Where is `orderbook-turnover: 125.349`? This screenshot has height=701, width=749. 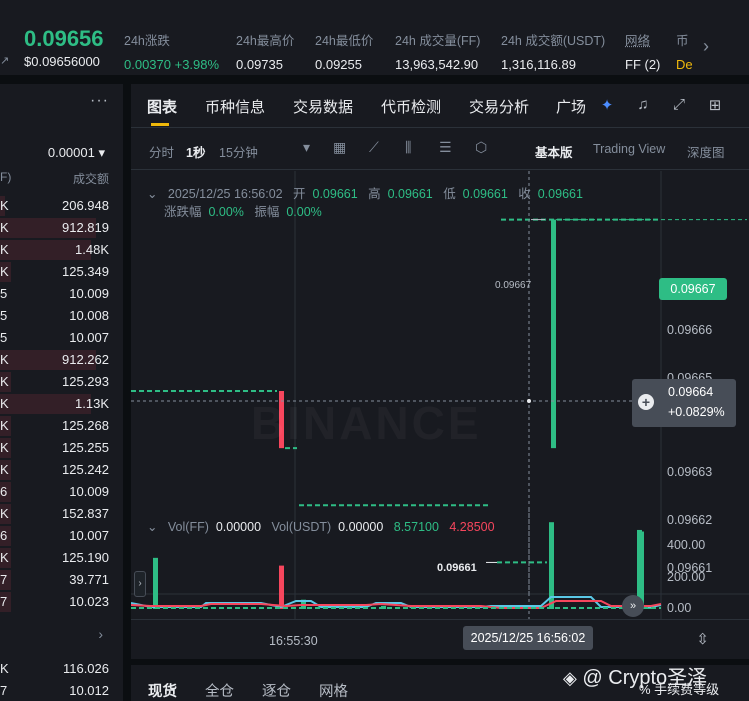 orderbook-turnover: 125.349 is located at coordinates (85, 271).